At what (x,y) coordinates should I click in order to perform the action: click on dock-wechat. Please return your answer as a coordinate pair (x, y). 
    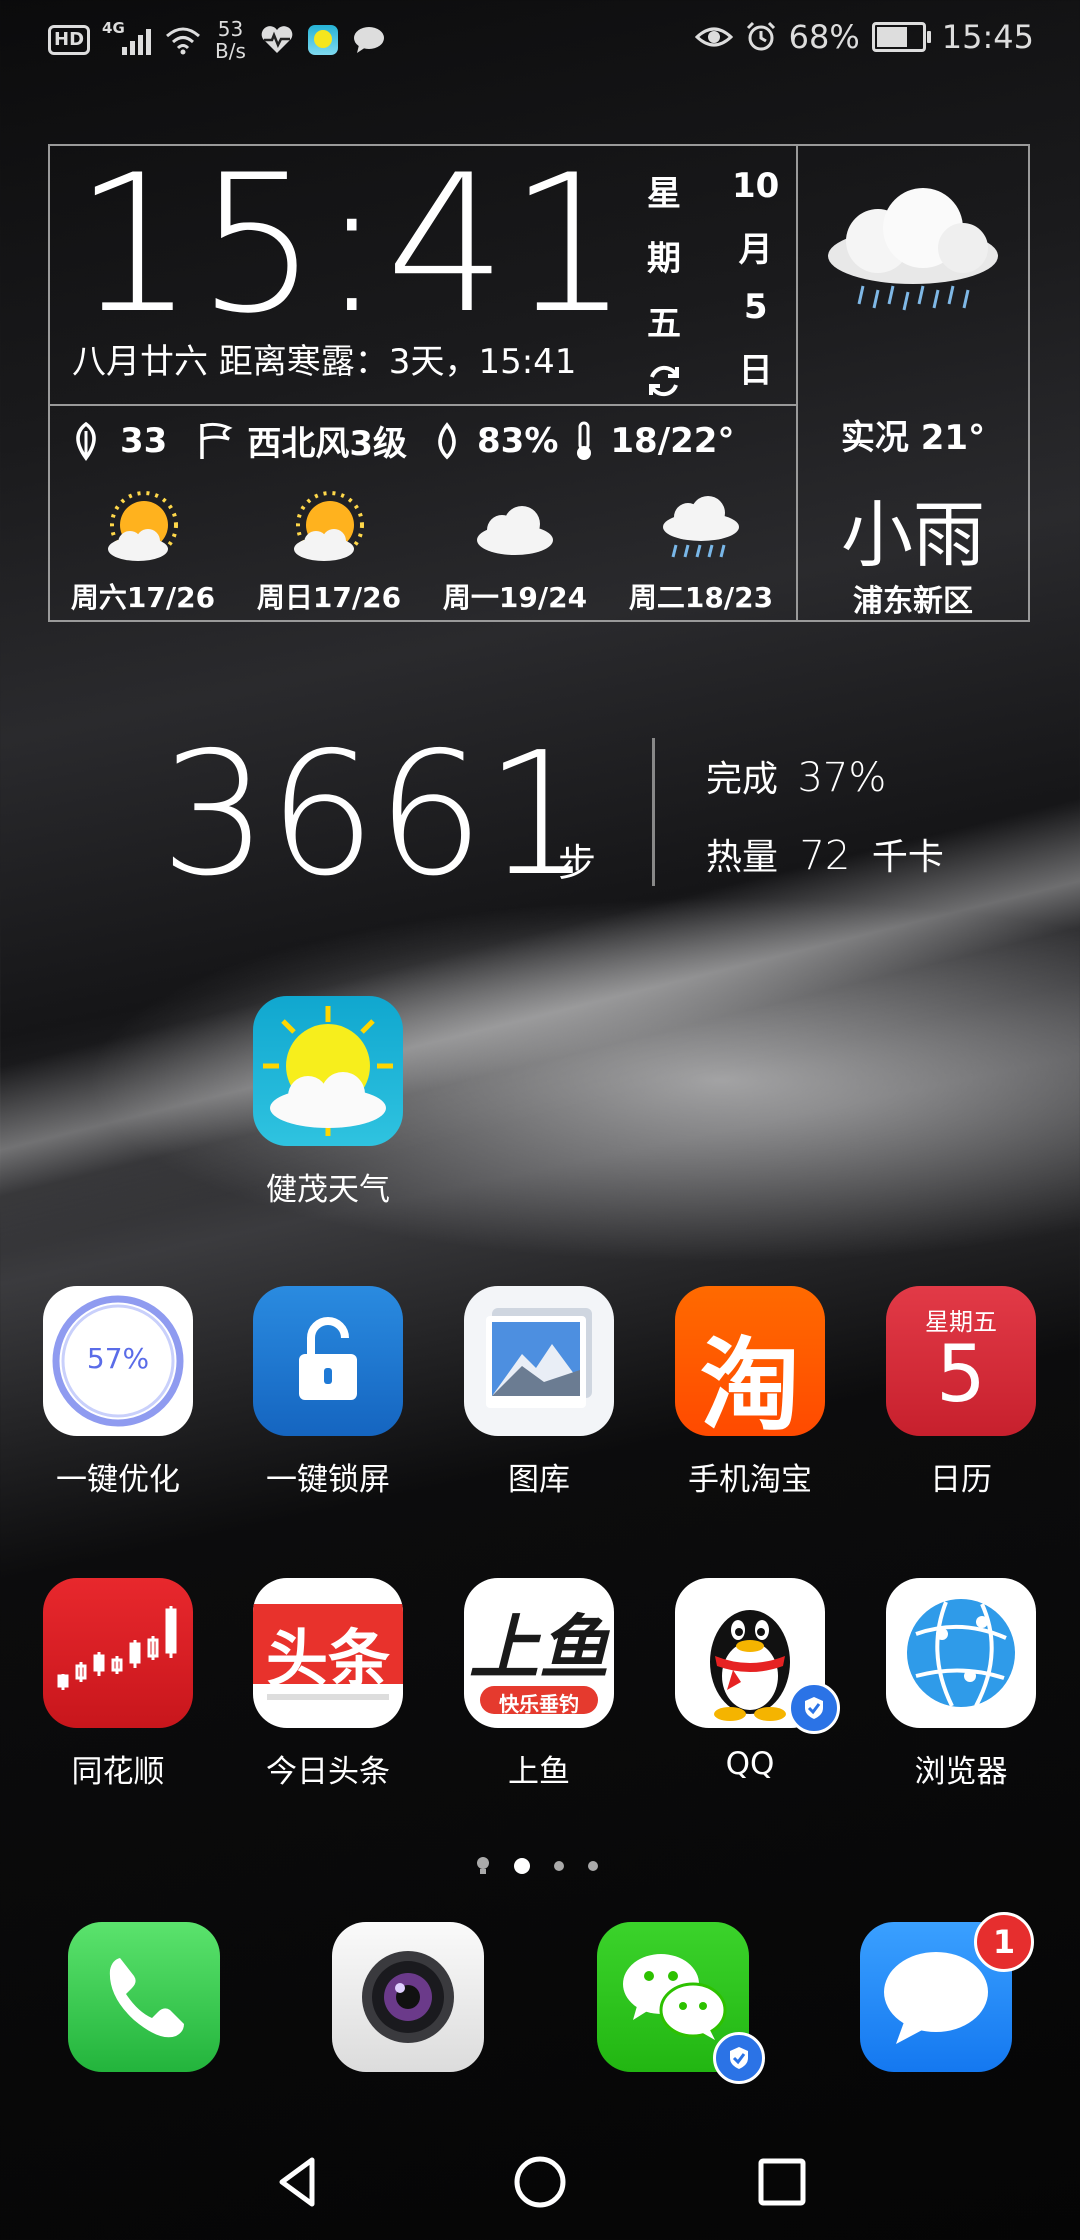
    Looking at the image, I should click on (674, 2003).